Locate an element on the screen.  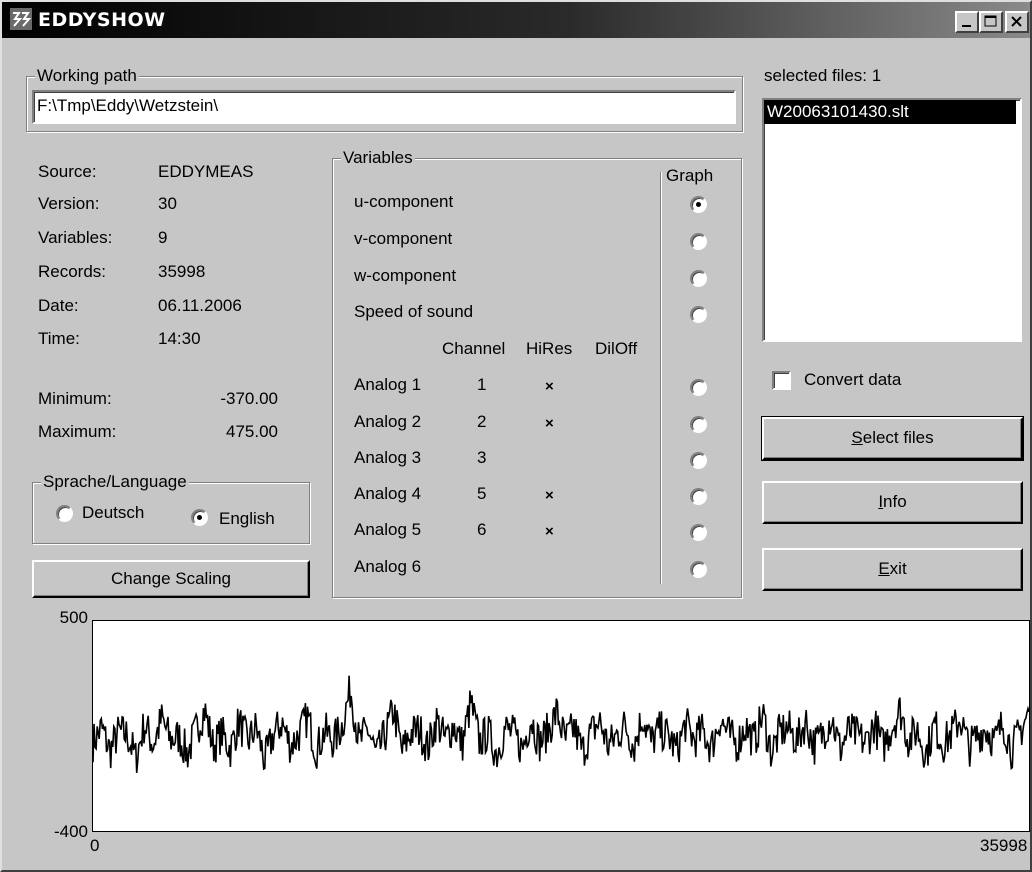
info-label: Variables: is located at coordinates (75, 237).